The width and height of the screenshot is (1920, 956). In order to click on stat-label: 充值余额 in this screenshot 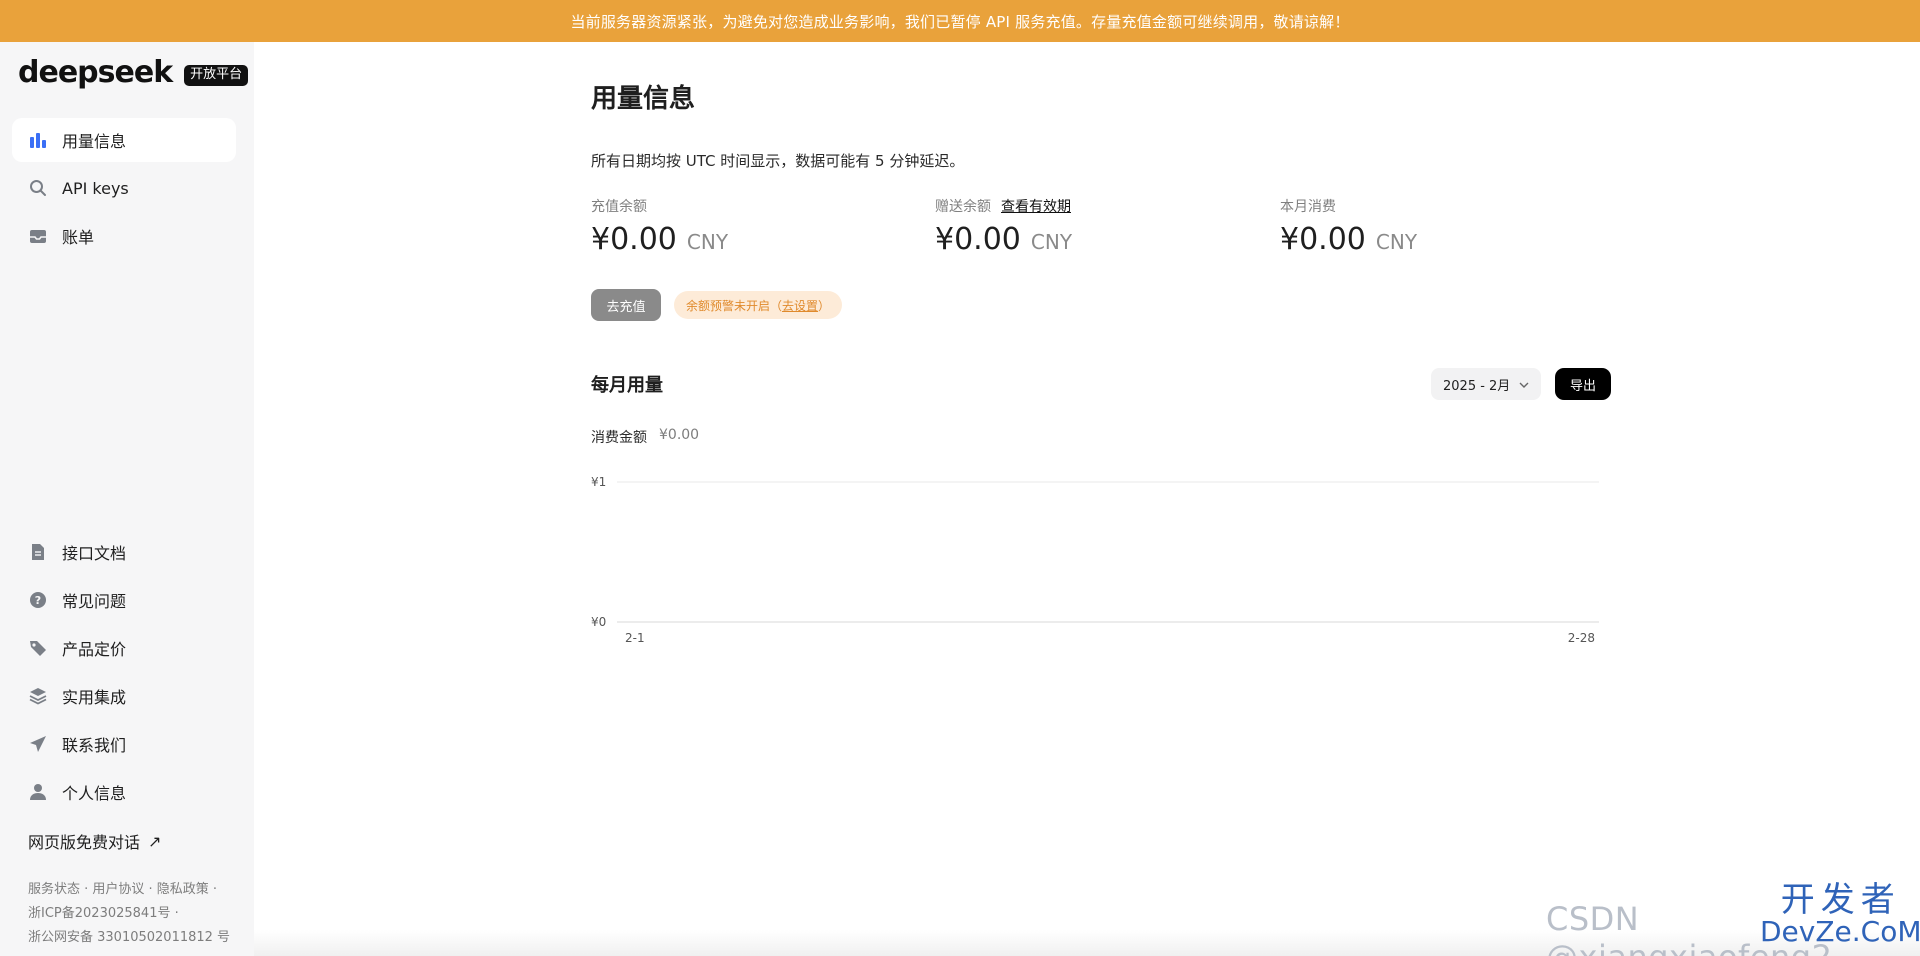, I will do `click(619, 207)`.